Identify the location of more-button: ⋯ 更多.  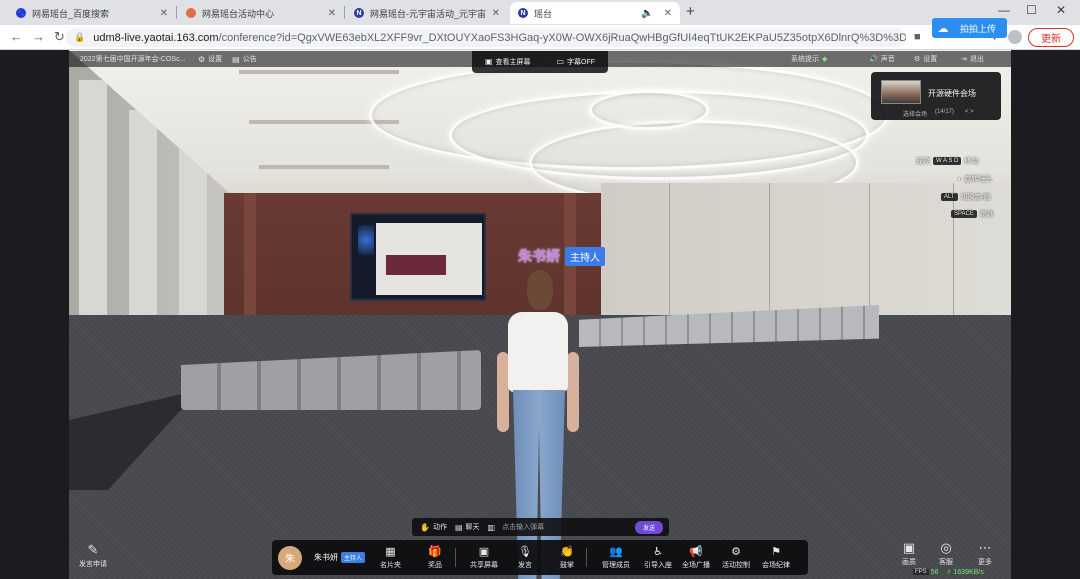
(985, 554).